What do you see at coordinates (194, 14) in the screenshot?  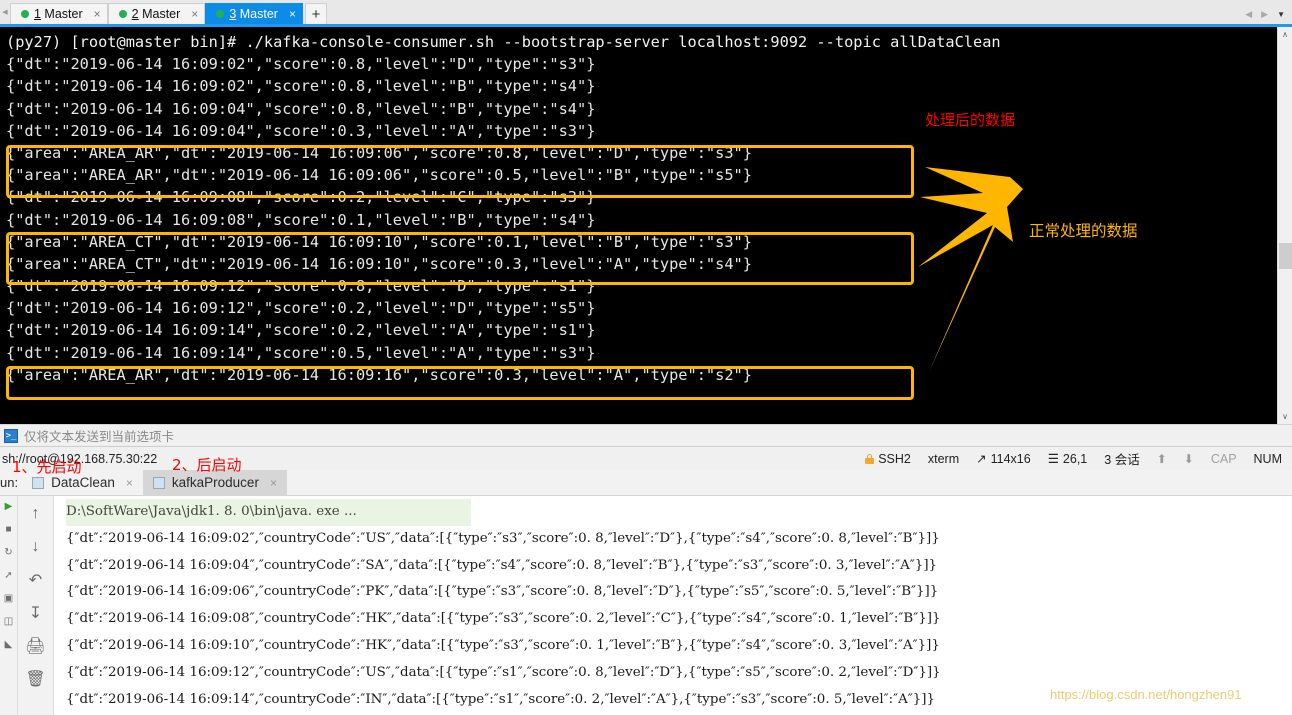 I see `terminal-tab-2-close-icon: ×` at bounding box center [194, 14].